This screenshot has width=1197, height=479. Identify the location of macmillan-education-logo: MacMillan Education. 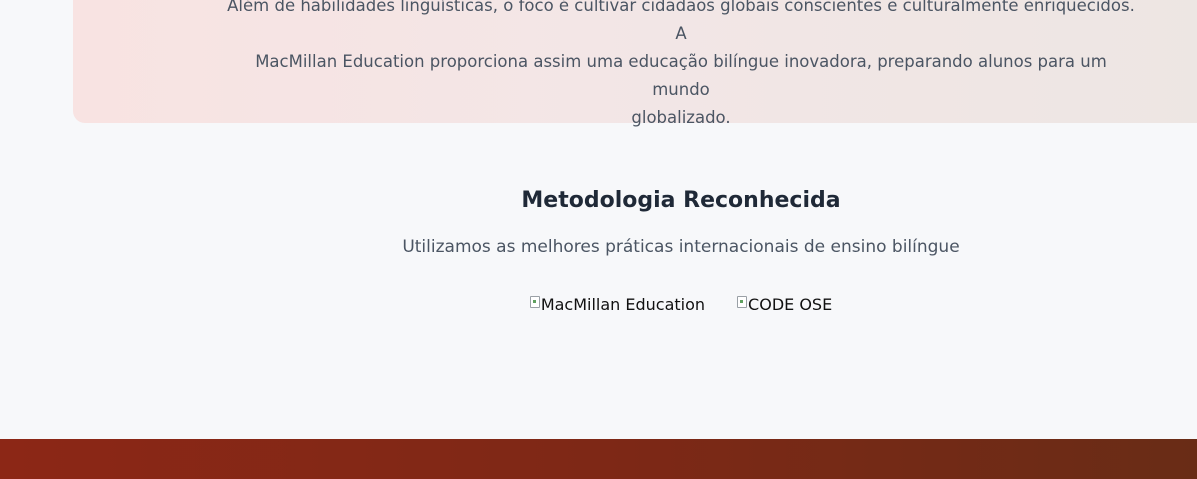
(617, 305).